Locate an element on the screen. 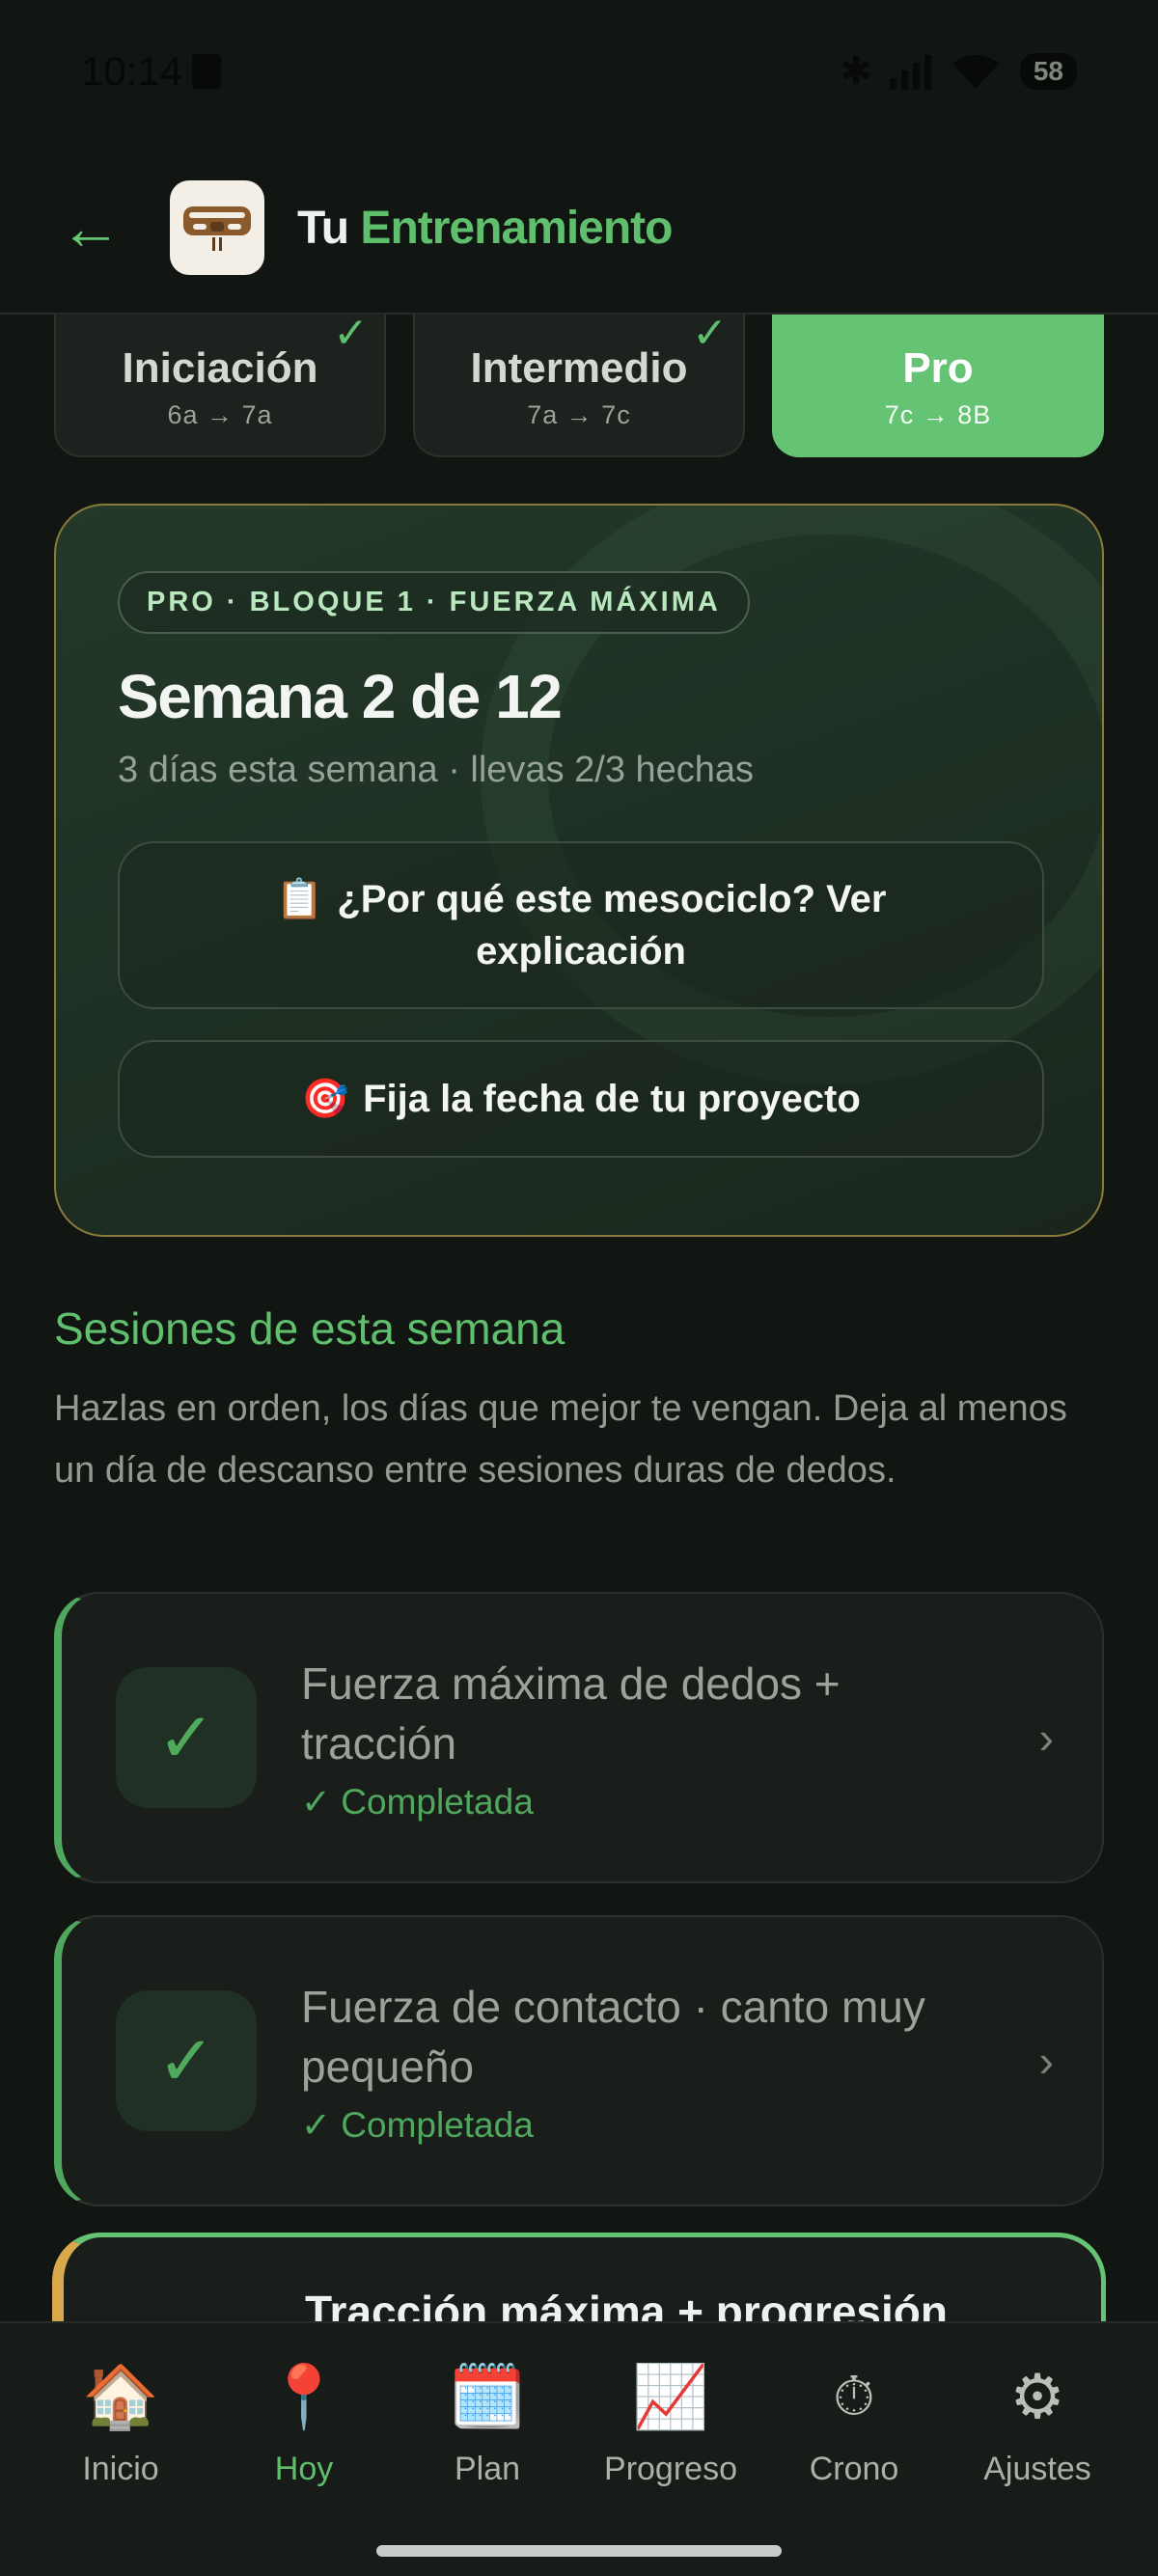 This screenshot has width=1158, height=2576. why-mesocycle-label: ¿Por qué este mesociclo? Ver explicación is located at coordinates (612, 925).